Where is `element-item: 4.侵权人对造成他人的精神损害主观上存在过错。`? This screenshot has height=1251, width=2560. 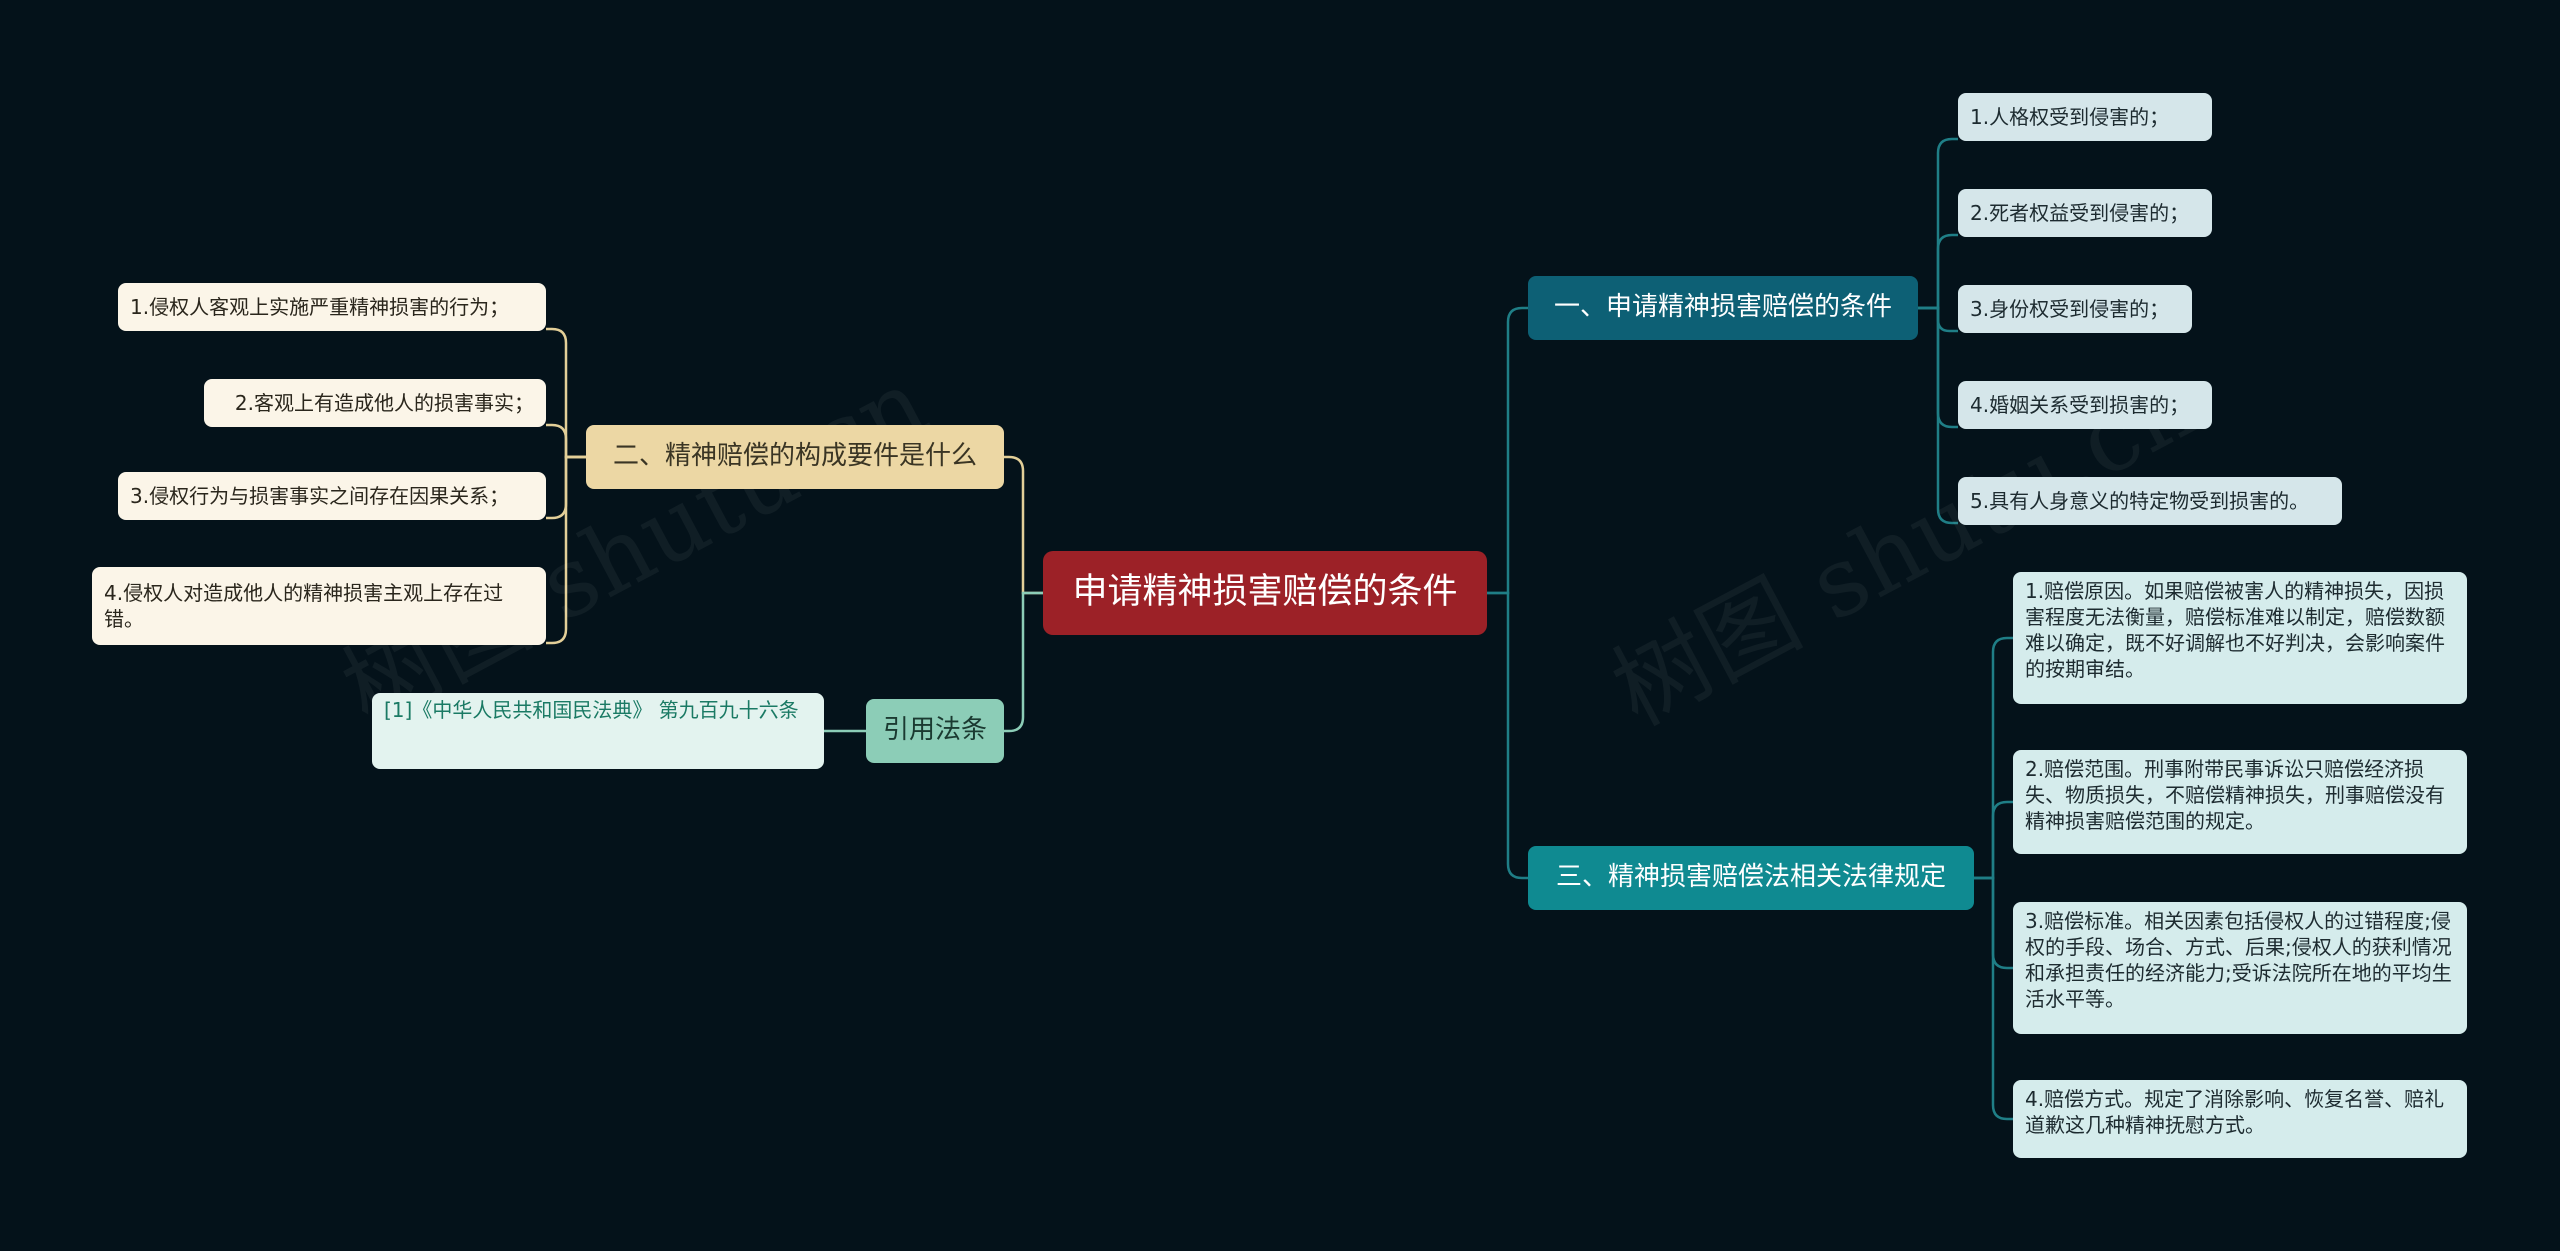 element-item: 4.侵权人对造成他人的精神损害主观上存在过错。 is located at coordinates (319, 606).